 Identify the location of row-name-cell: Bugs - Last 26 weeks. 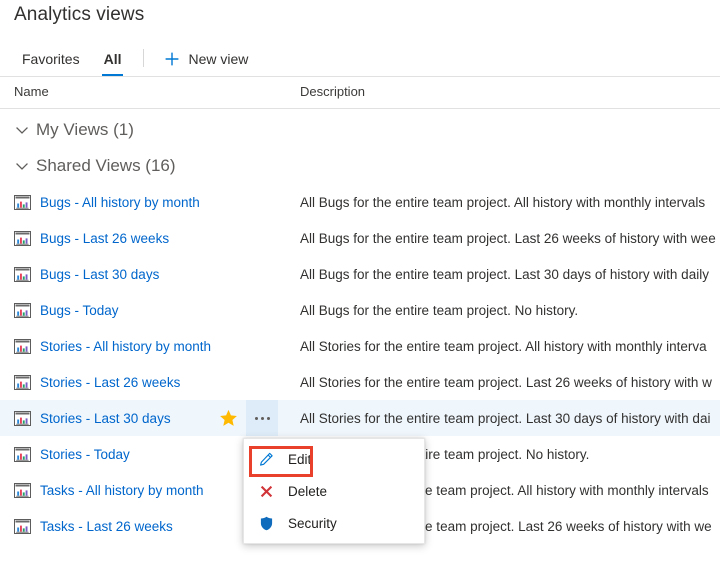
(150, 238).